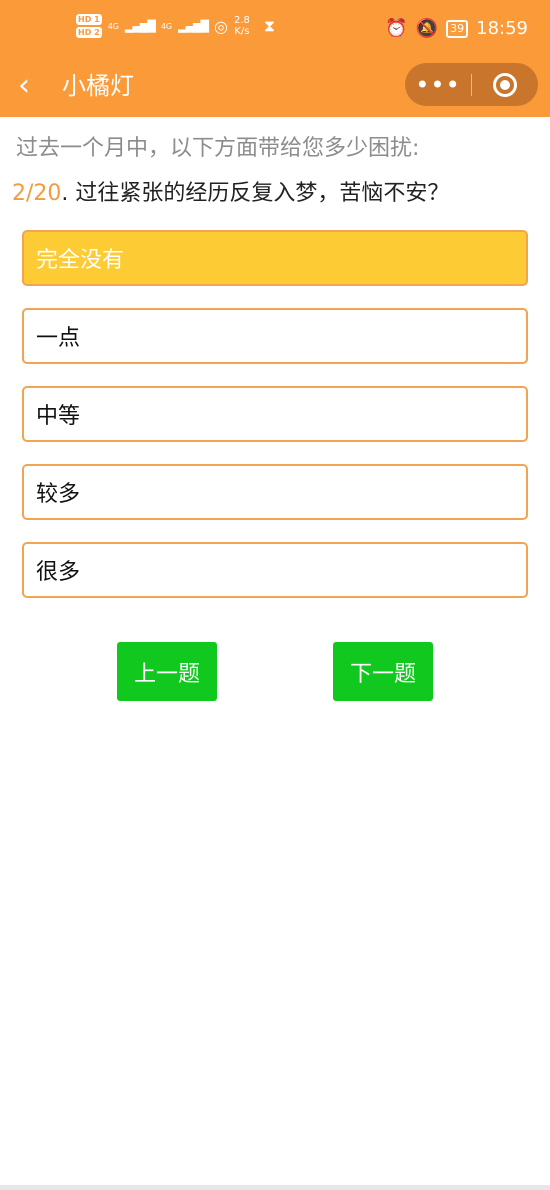 The height and width of the screenshot is (1190, 550). Describe the element at coordinates (502, 28) in the screenshot. I see `clock: 18:59` at that location.